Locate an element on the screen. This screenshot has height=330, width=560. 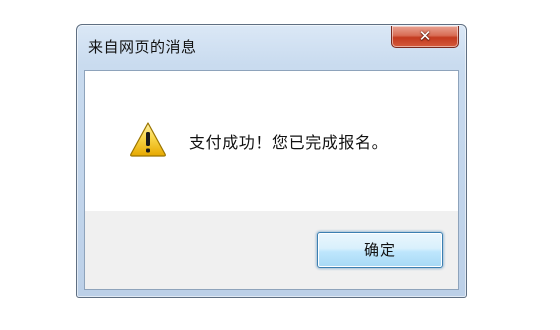
ok-button: 确定 is located at coordinates (380, 250).